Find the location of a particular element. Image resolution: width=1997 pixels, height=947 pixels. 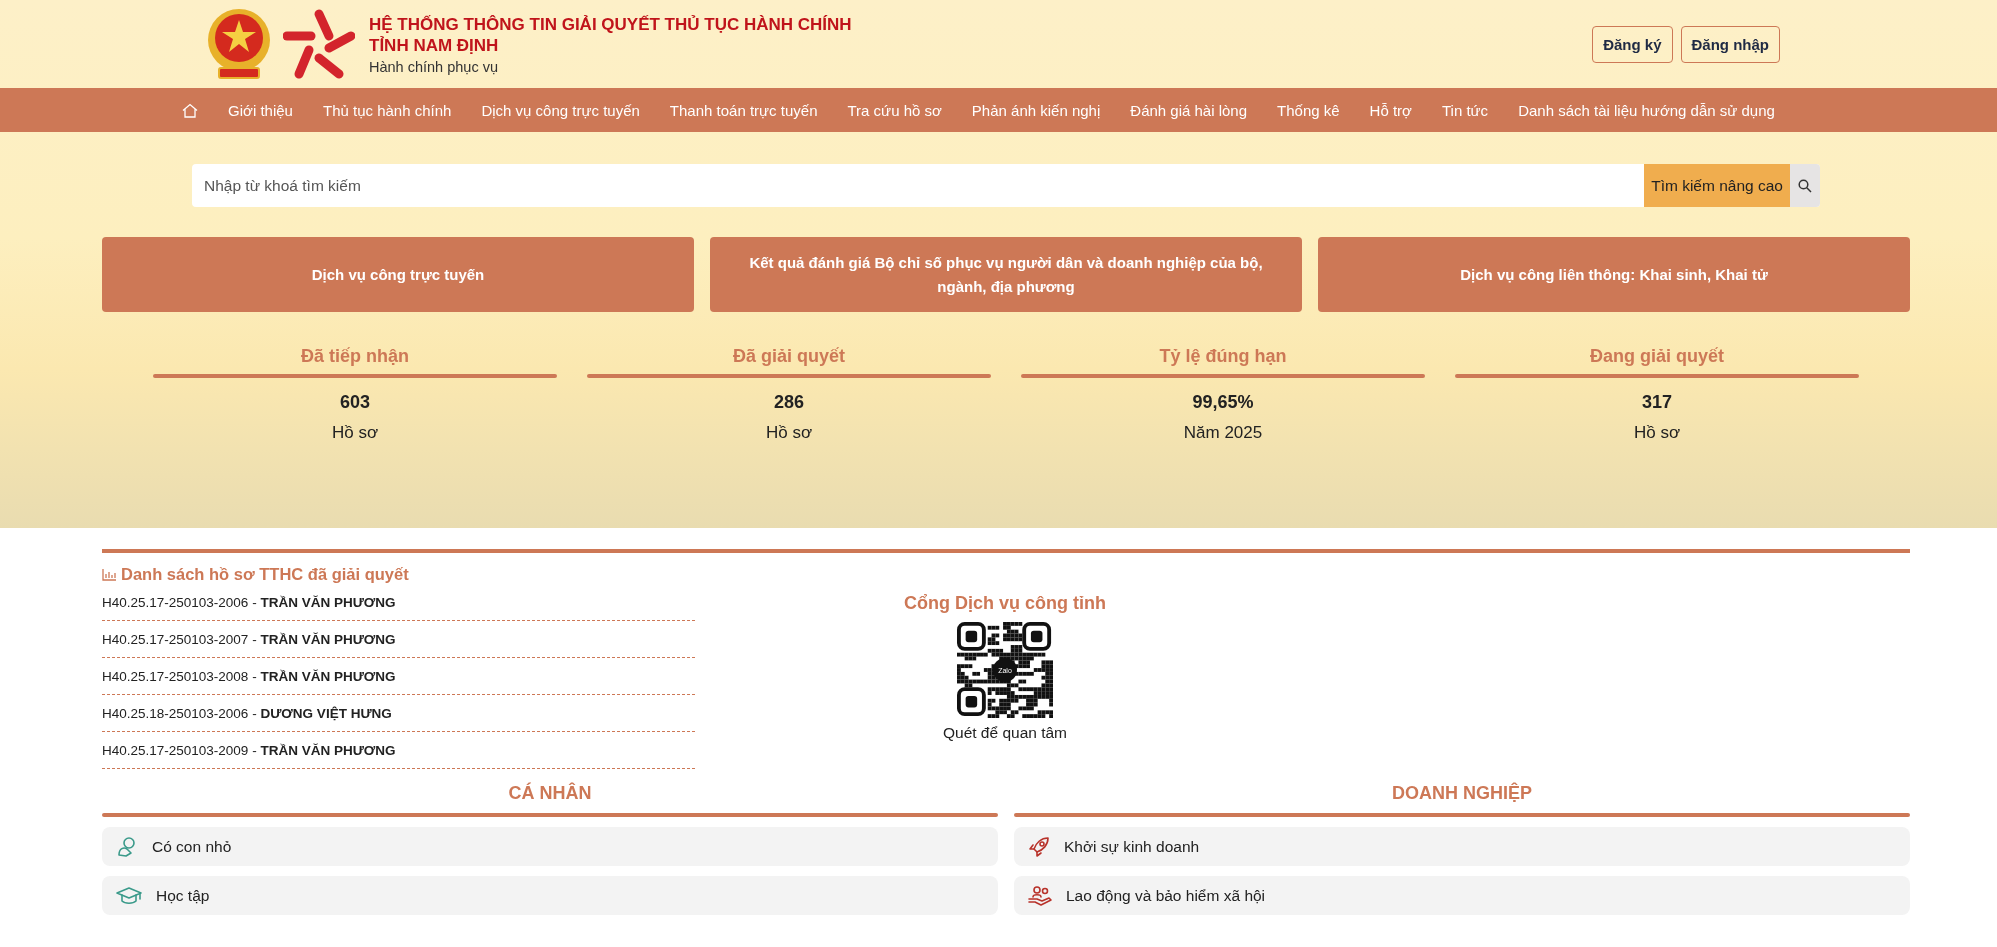

nav-link: Thống kê is located at coordinates (1308, 110).